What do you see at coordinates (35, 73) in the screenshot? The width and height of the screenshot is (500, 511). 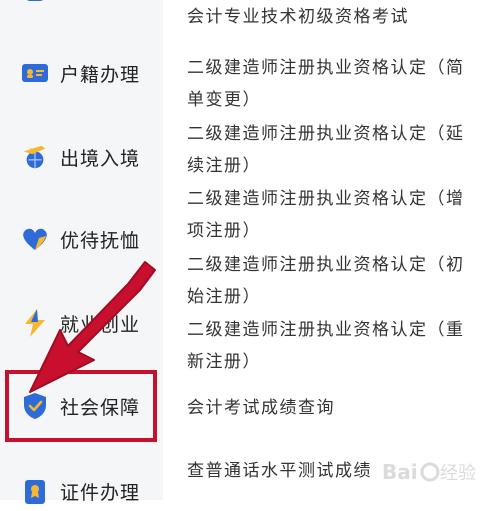 I see `id-card-icon` at bounding box center [35, 73].